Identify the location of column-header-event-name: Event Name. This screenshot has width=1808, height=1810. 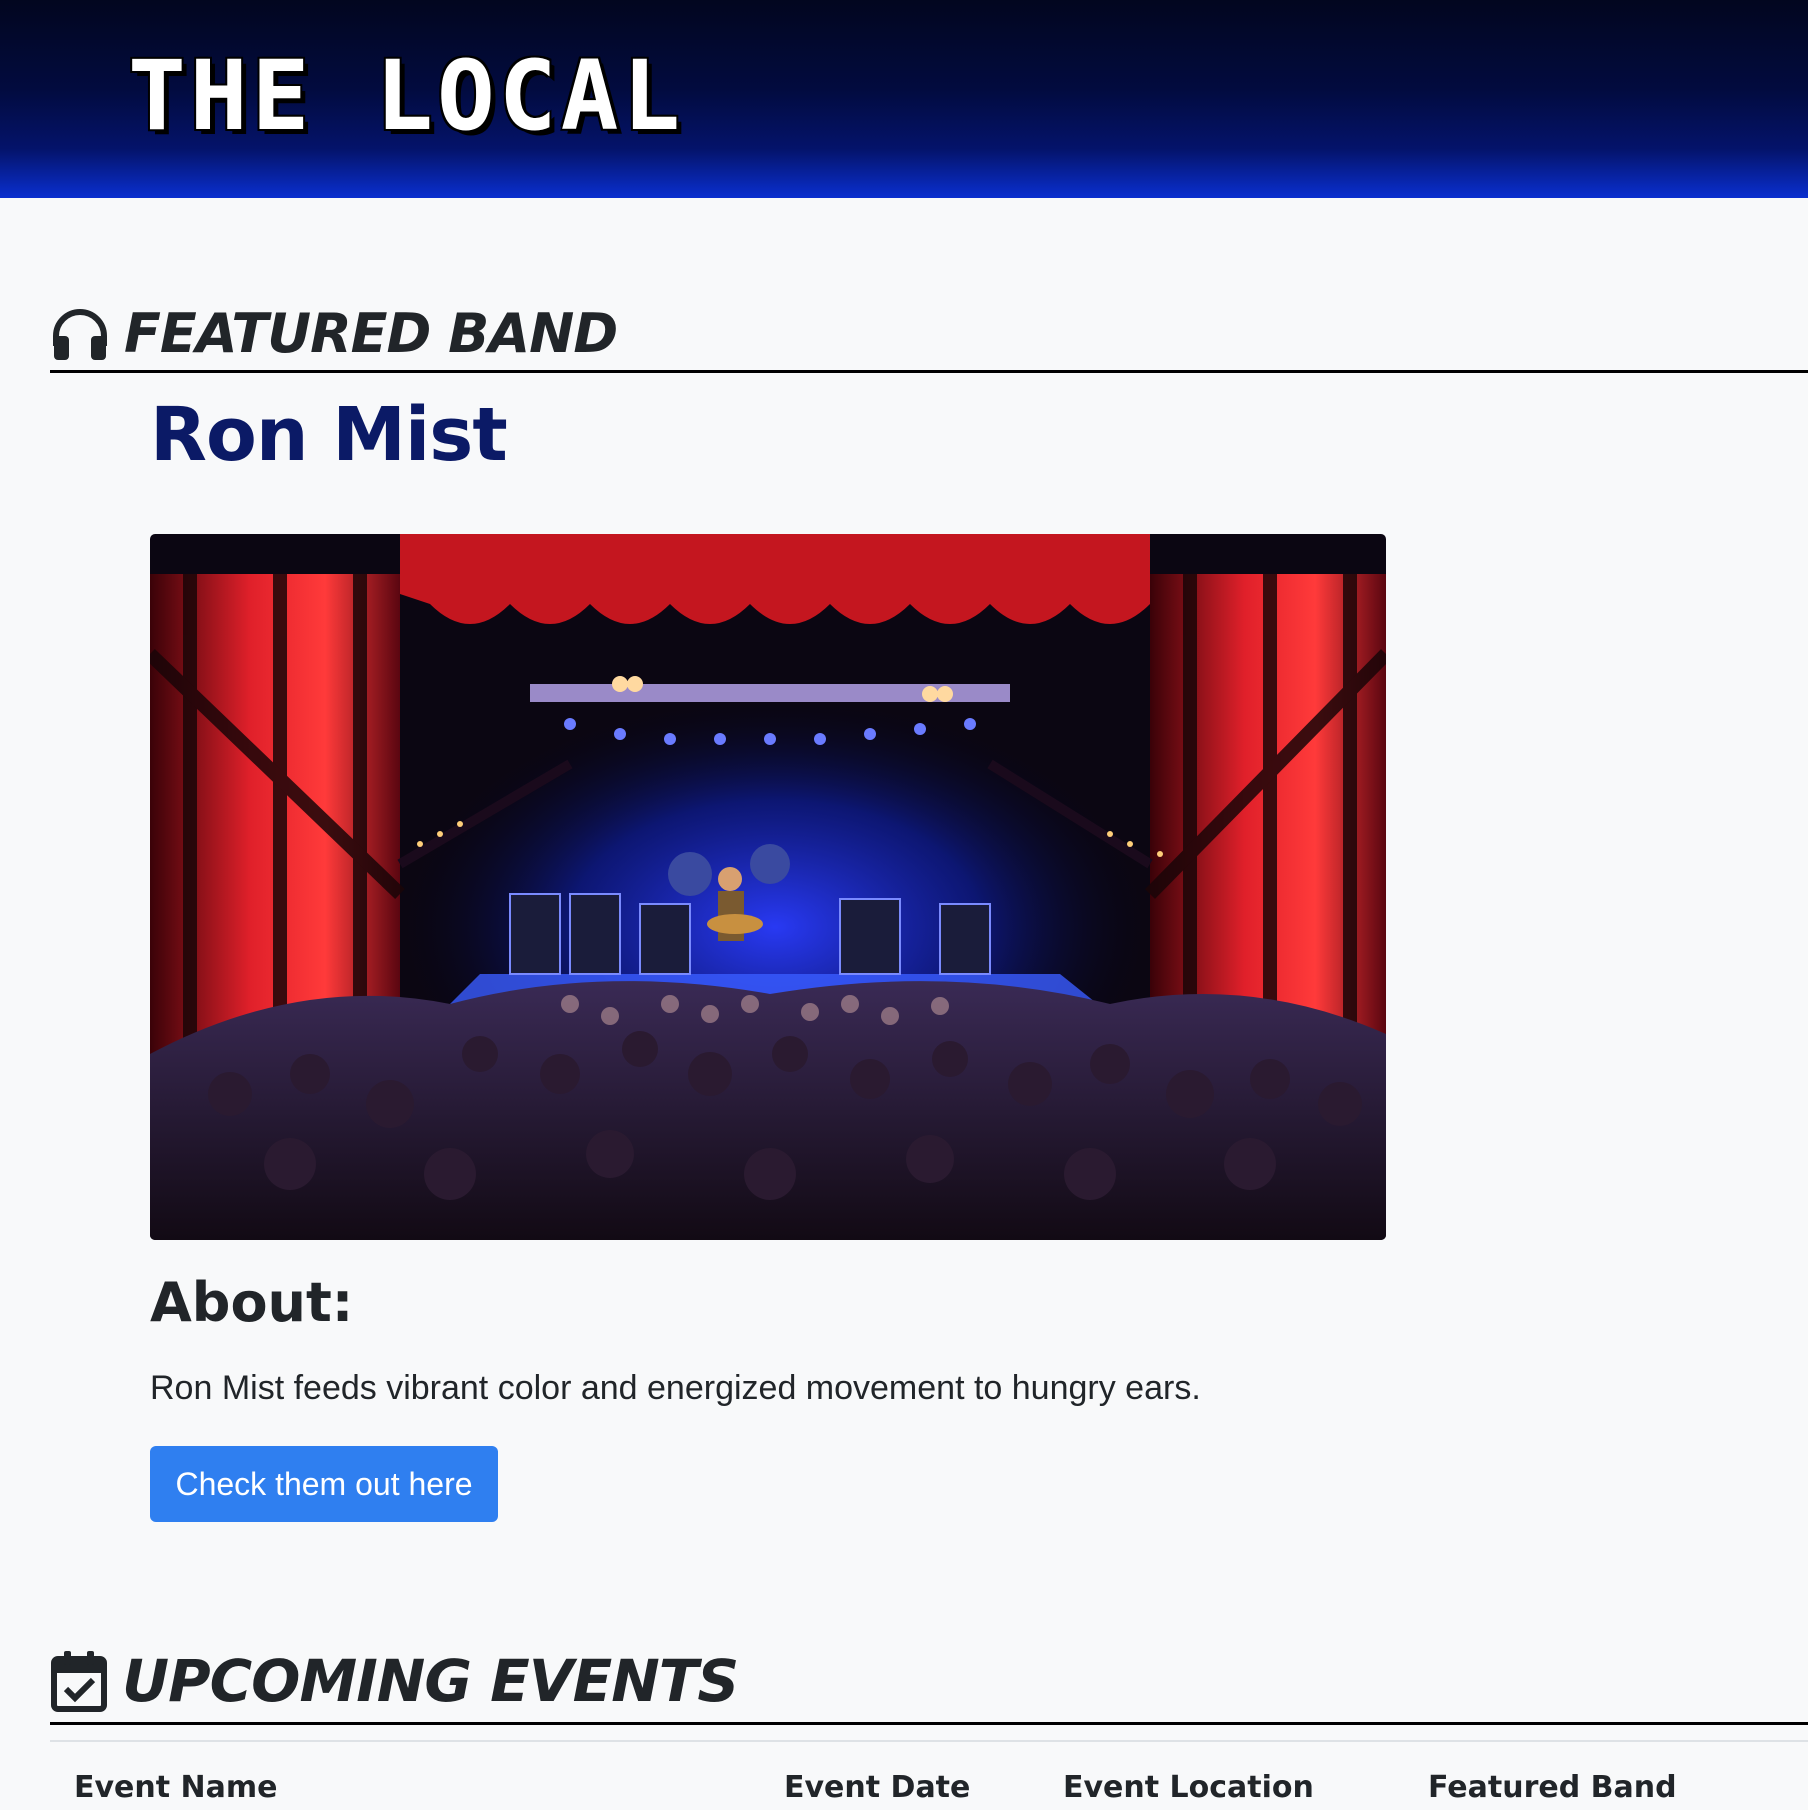
(176, 1787).